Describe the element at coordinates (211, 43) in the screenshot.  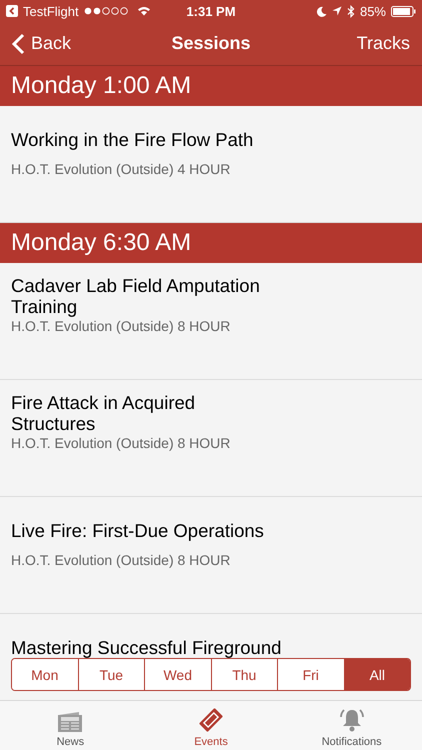
I see `screen-title: Sessions` at that location.